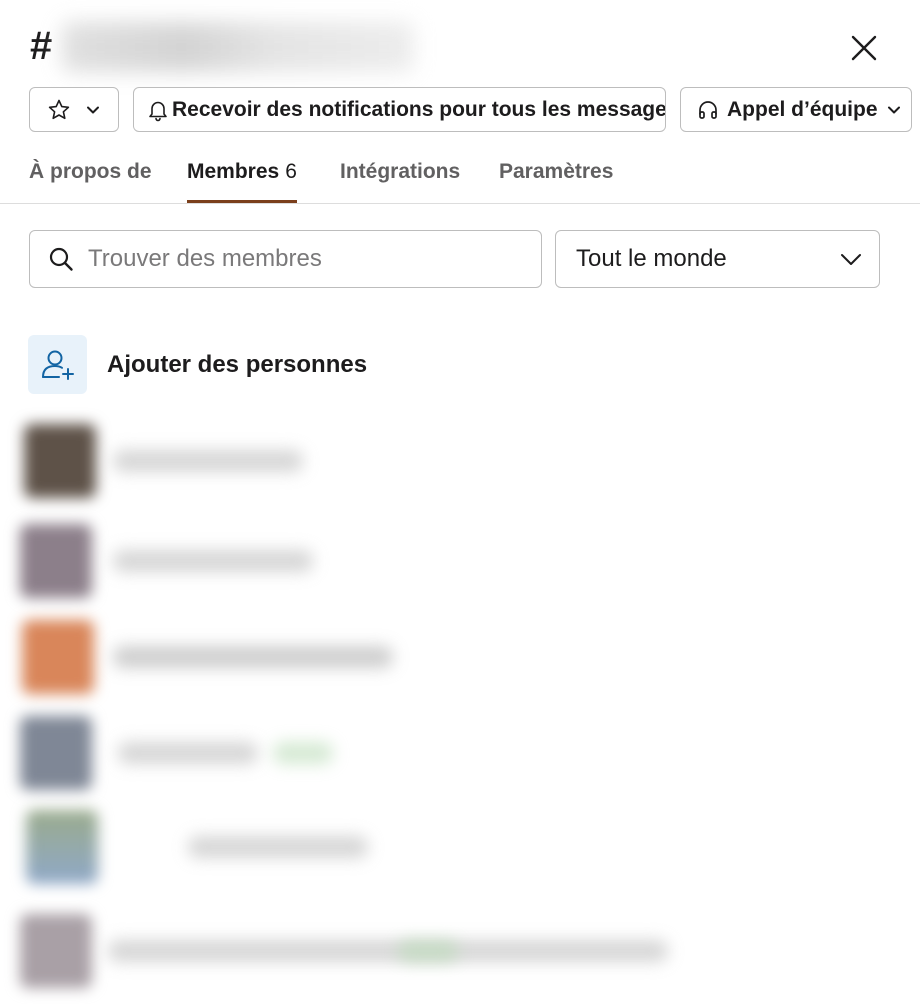 Image resolution: width=920 pixels, height=1004 pixels. What do you see at coordinates (802, 109) in the screenshot?
I see `team-call-label: Appel d’équipe` at bounding box center [802, 109].